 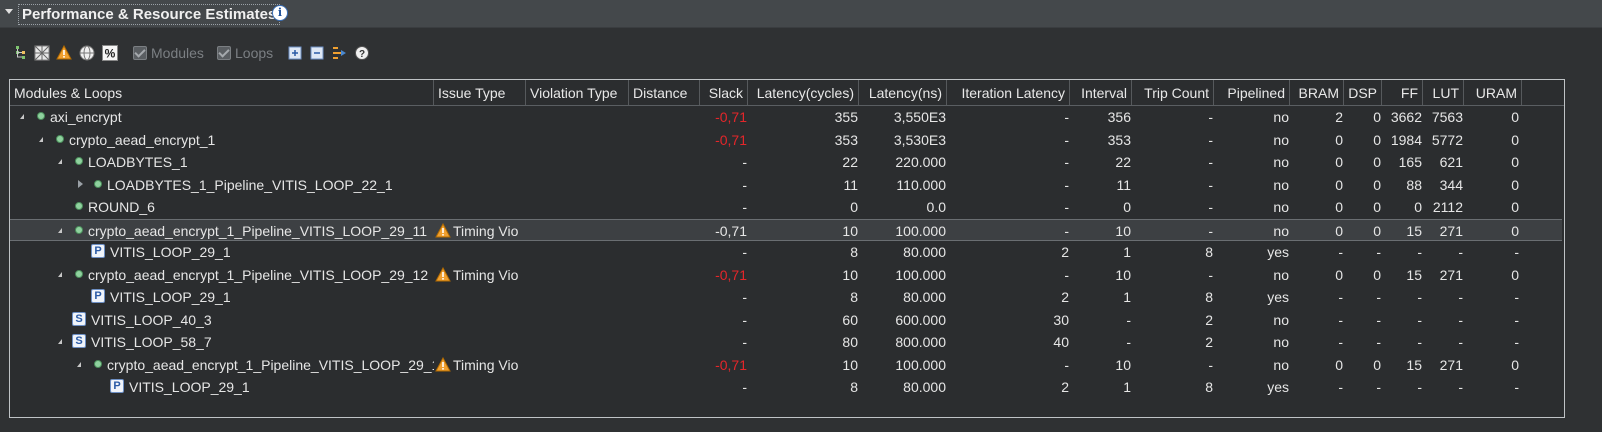 I want to click on percent-icon: %, so click(x=110, y=53).